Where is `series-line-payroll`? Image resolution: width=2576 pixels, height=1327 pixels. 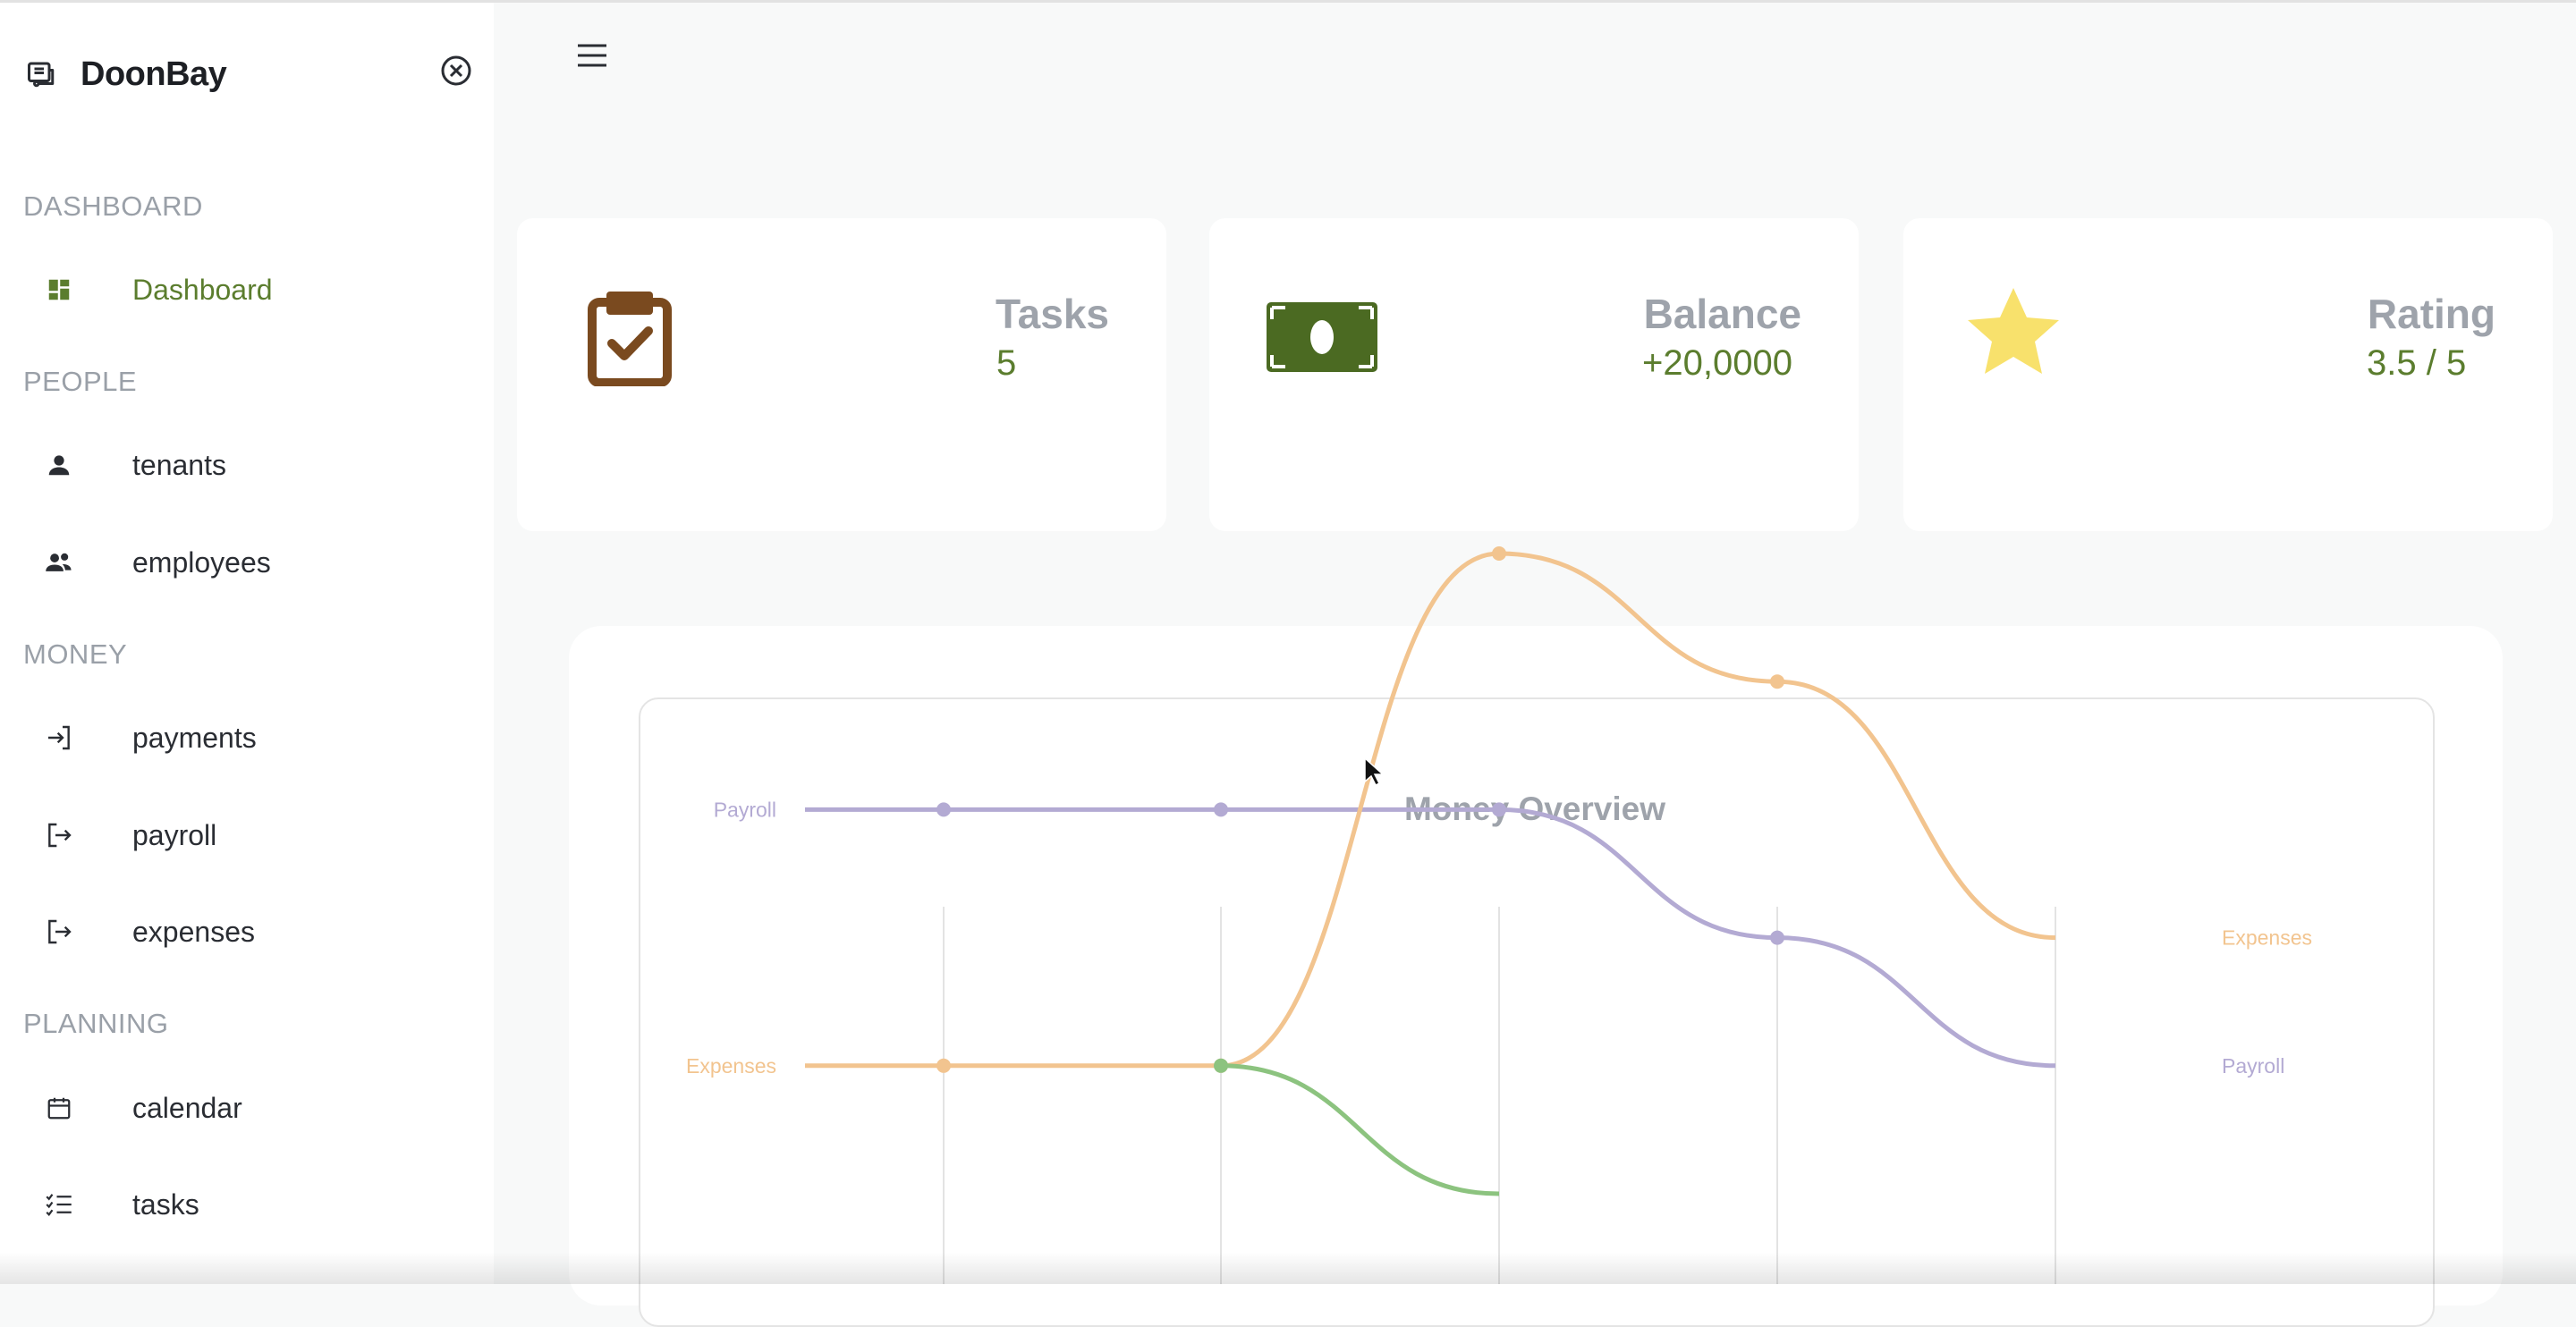 series-line-payroll is located at coordinates (1430, 938).